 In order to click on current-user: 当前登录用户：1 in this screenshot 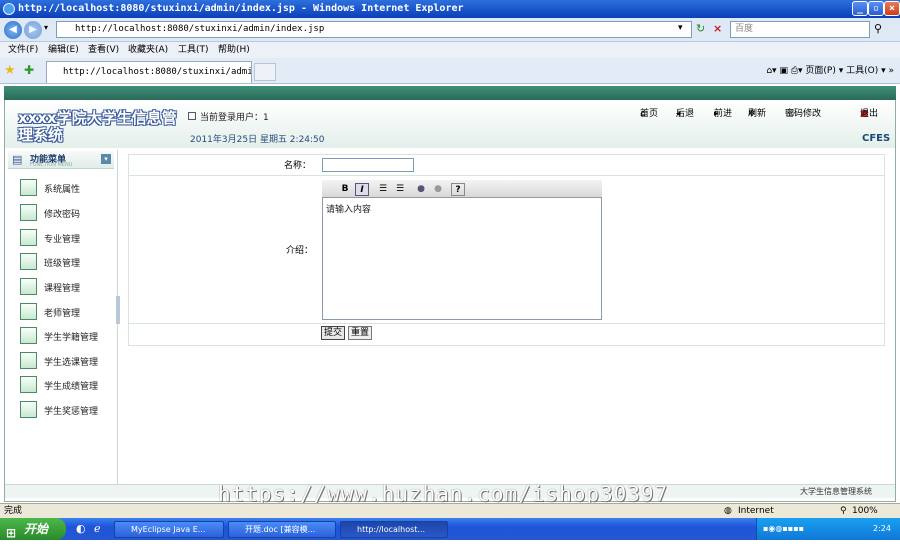, I will do `click(228, 116)`.